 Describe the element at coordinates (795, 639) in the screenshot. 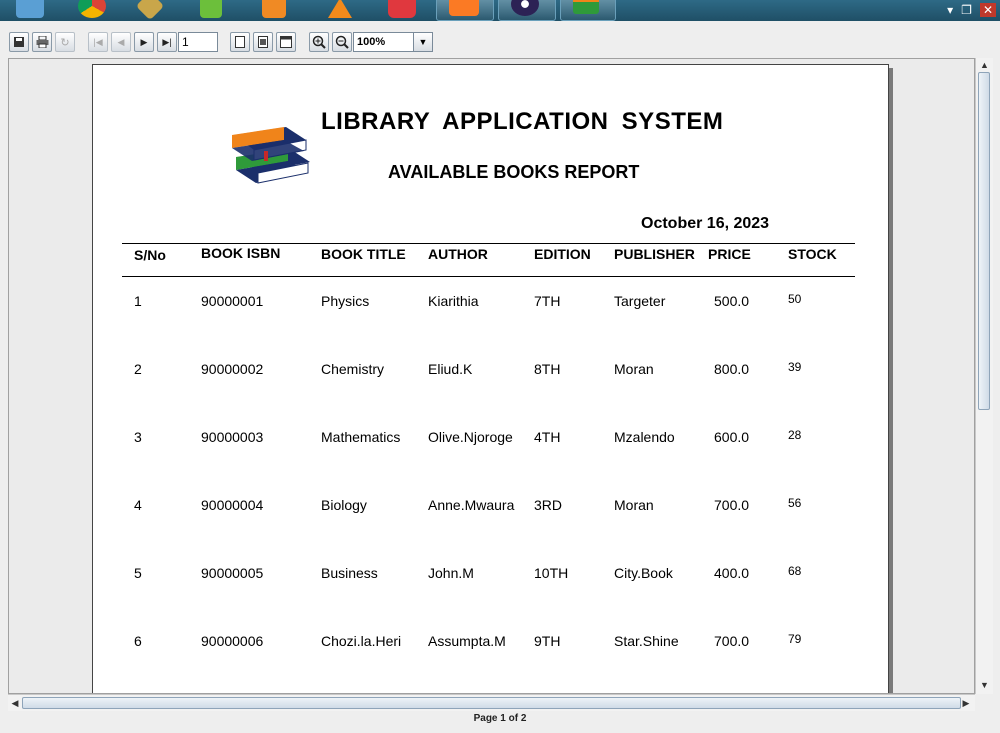

I see `cell-stock: 79` at that location.